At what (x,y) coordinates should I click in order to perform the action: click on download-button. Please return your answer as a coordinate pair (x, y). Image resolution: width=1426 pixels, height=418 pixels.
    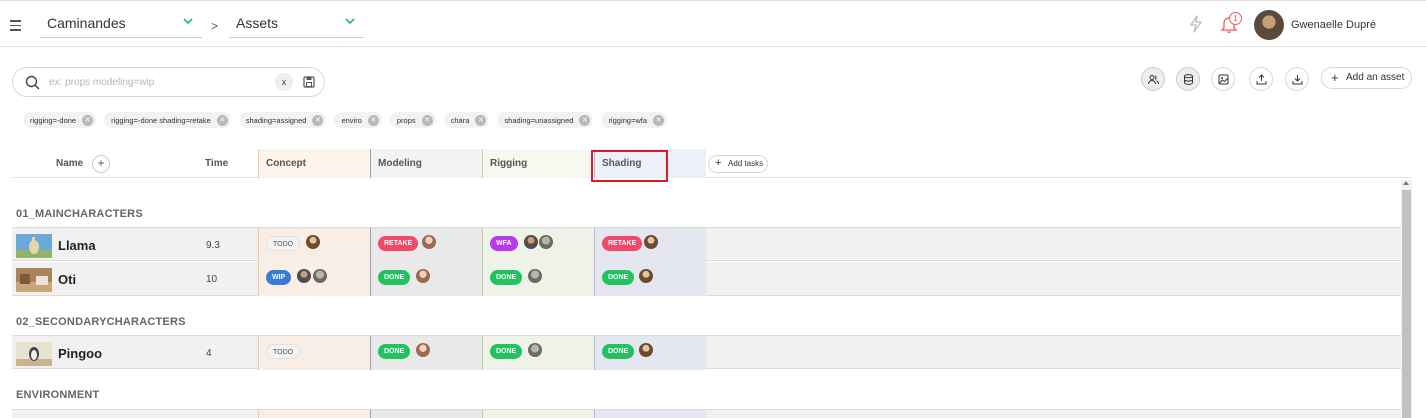
    Looking at the image, I should click on (1297, 79).